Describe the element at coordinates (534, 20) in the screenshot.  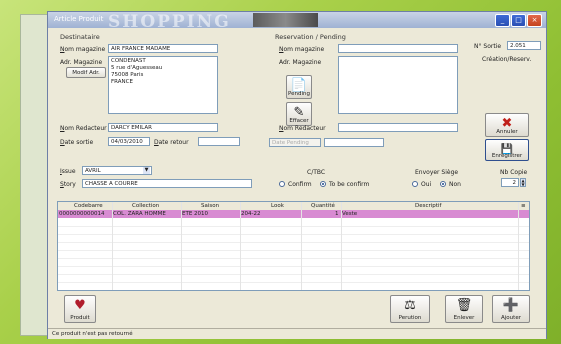
I see `close-button: ×` at that location.